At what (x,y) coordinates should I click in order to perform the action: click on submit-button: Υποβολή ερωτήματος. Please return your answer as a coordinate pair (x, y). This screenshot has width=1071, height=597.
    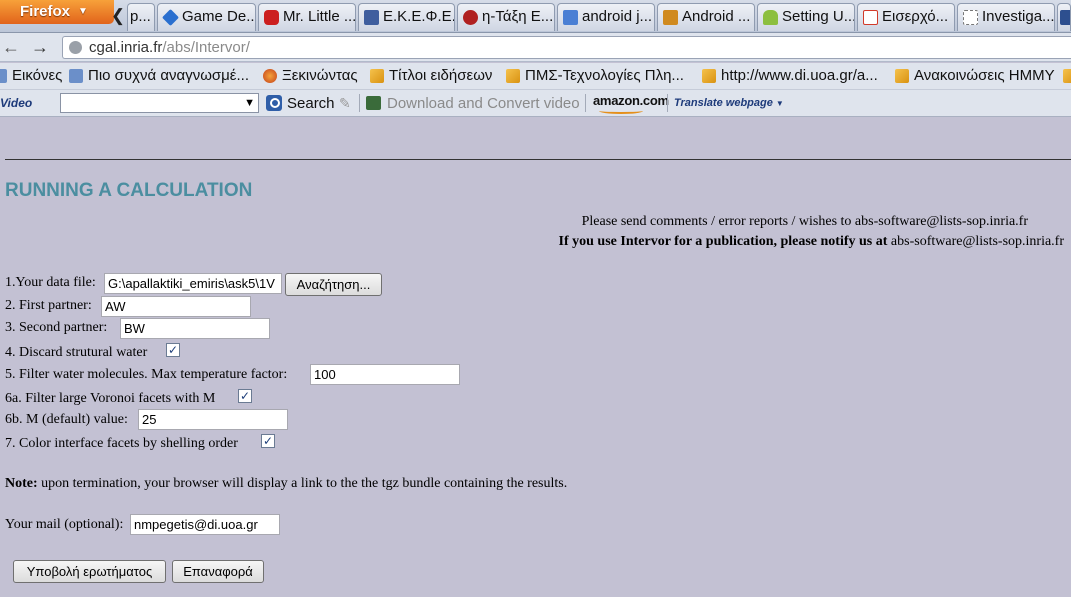
    Looking at the image, I should click on (89, 571).